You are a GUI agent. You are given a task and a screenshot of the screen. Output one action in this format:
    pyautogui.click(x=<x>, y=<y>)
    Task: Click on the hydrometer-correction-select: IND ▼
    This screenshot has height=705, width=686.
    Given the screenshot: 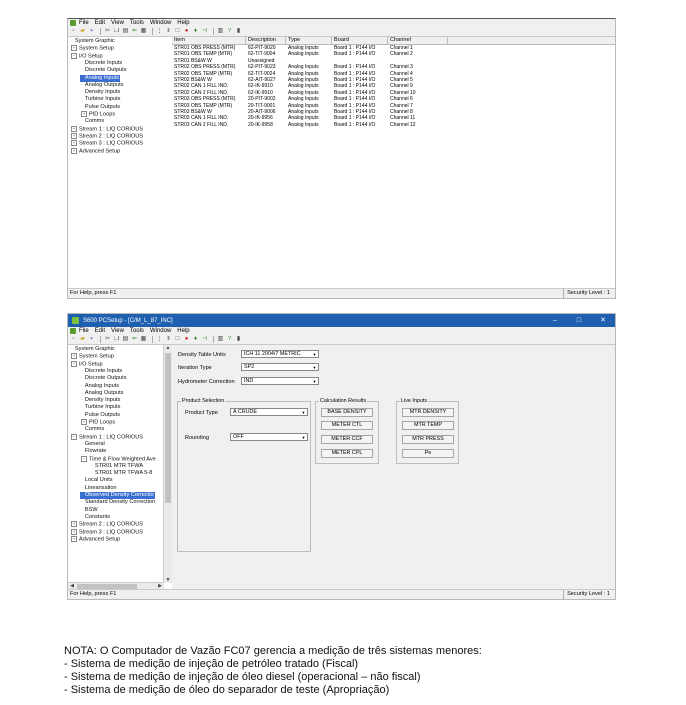 What is the action you would take?
    pyautogui.click(x=280, y=381)
    